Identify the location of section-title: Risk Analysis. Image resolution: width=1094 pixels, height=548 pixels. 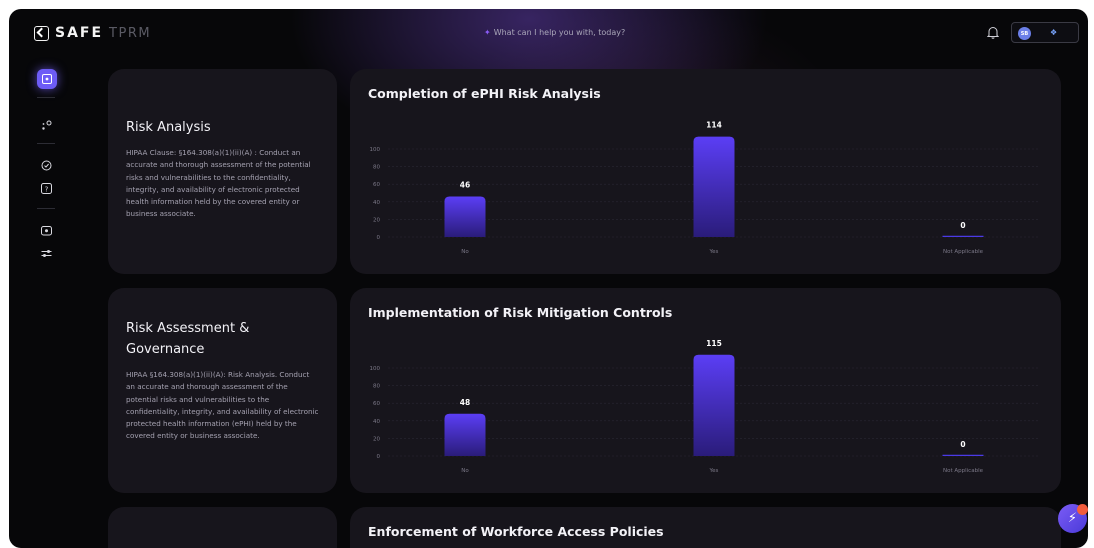
(168, 127).